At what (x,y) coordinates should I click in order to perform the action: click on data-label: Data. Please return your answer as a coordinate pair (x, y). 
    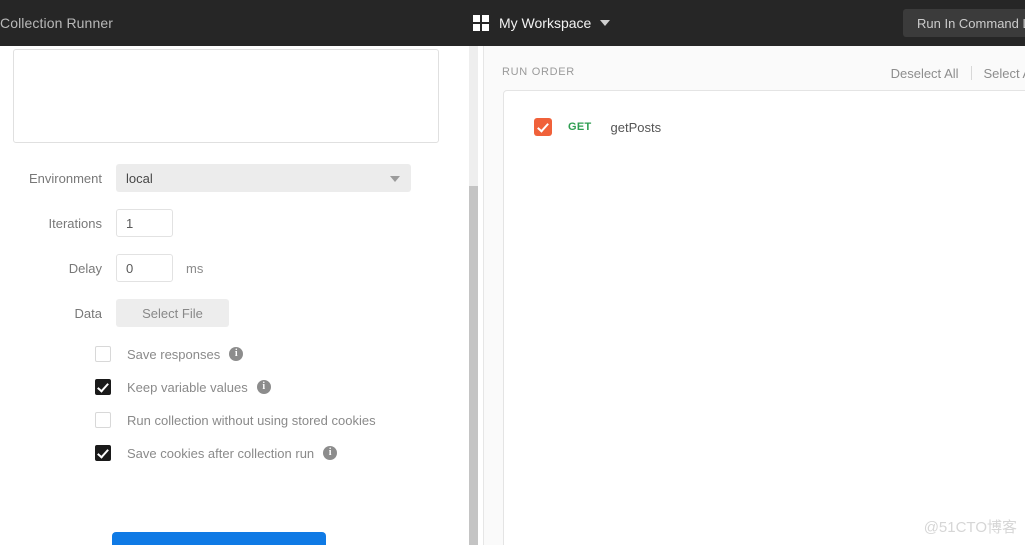
    Looking at the image, I should click on (88, 313).